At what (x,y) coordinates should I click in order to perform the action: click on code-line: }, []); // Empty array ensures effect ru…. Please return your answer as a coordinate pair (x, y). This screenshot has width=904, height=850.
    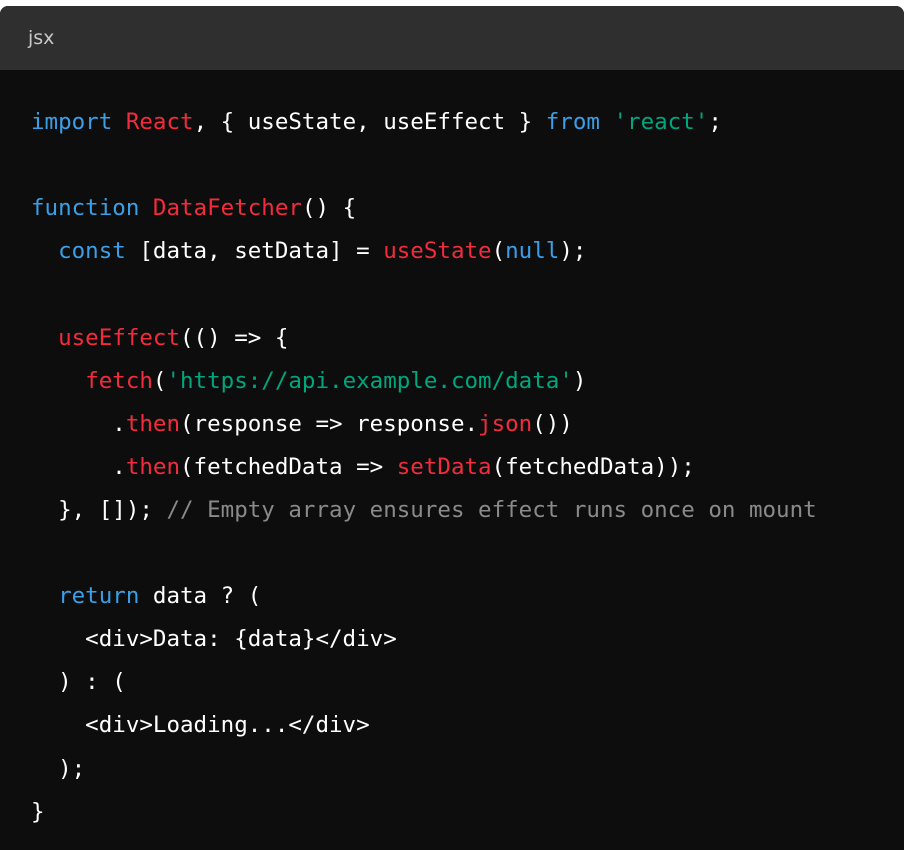
    Looking at the image, I should click on (424, 510).